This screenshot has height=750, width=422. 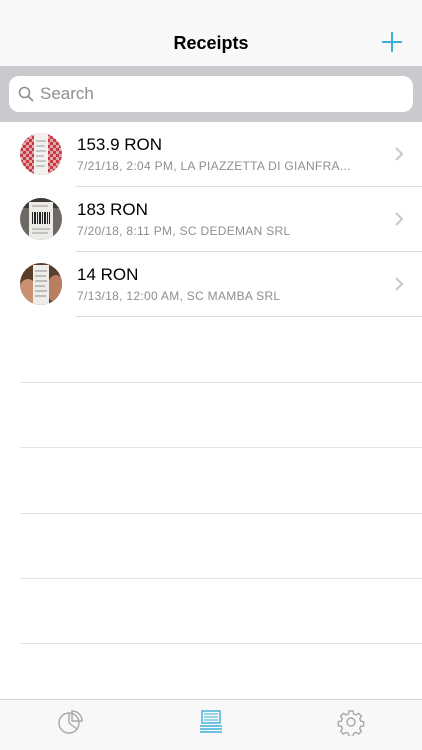 I want to click on navigation-bar: Receipts, so click(x=211, y=33).